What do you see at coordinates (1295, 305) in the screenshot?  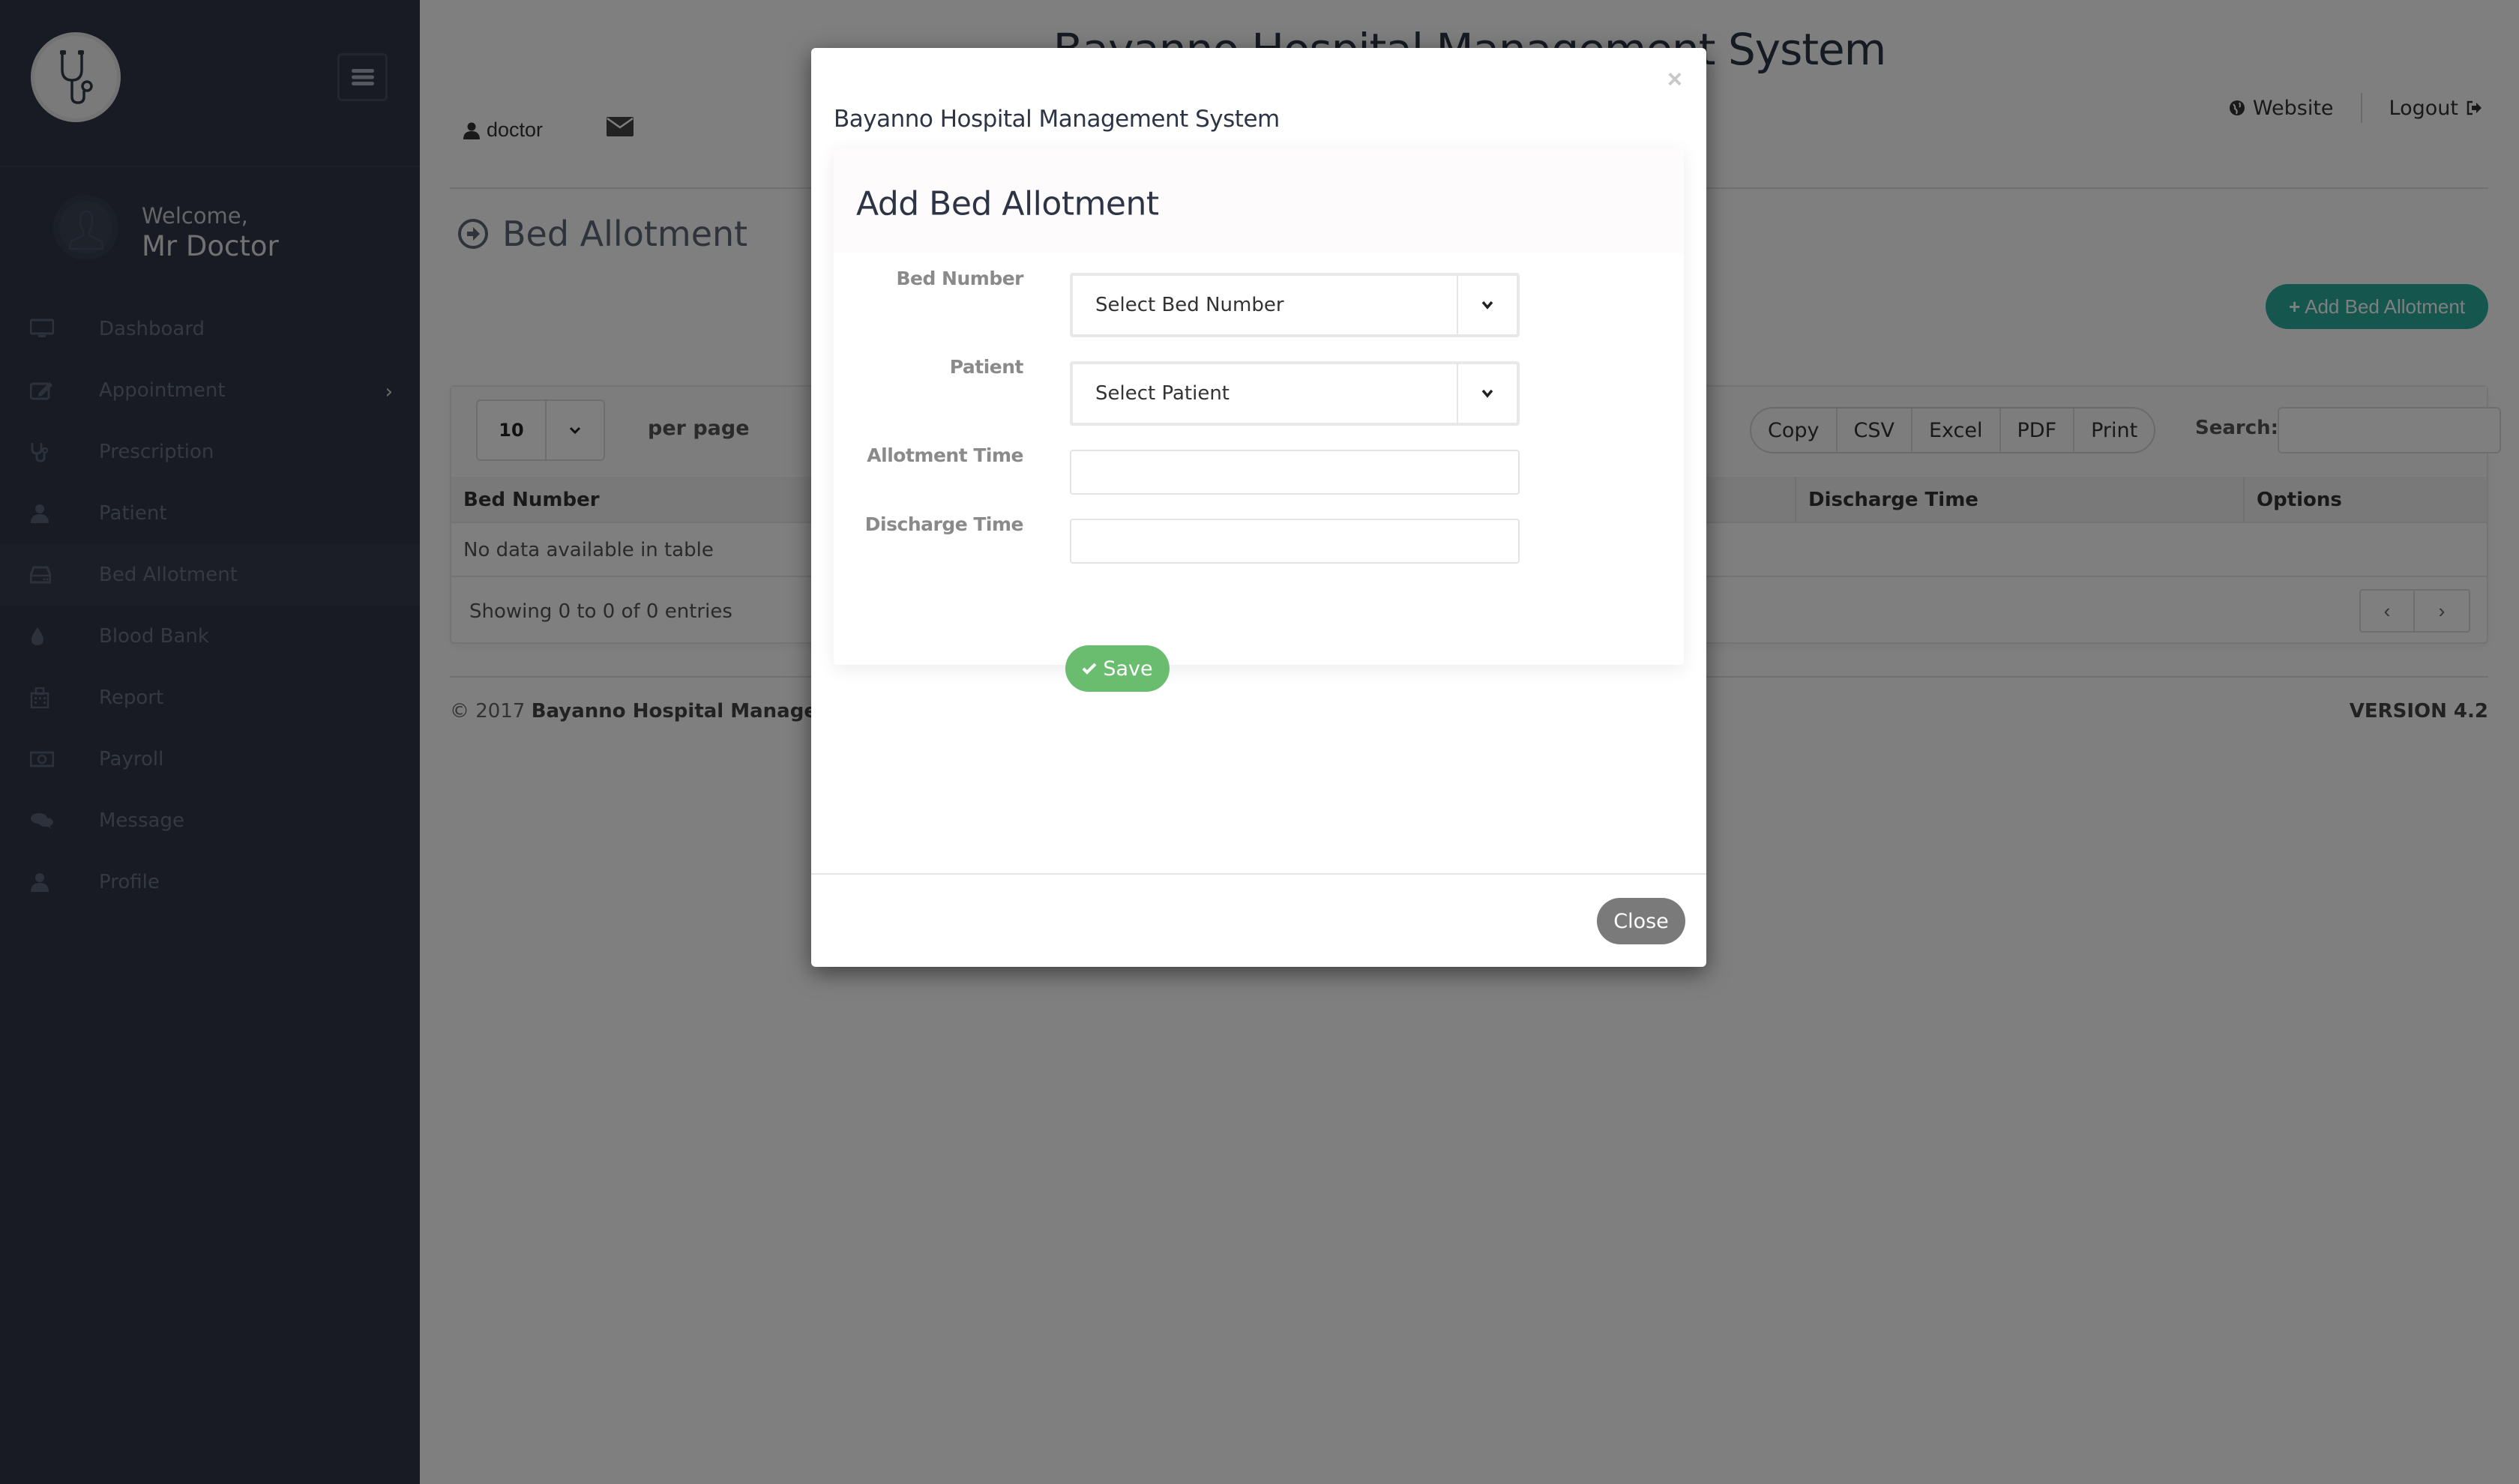 I see `bed-number-select: Select Bed Number` at bounding box center [1295, 305].